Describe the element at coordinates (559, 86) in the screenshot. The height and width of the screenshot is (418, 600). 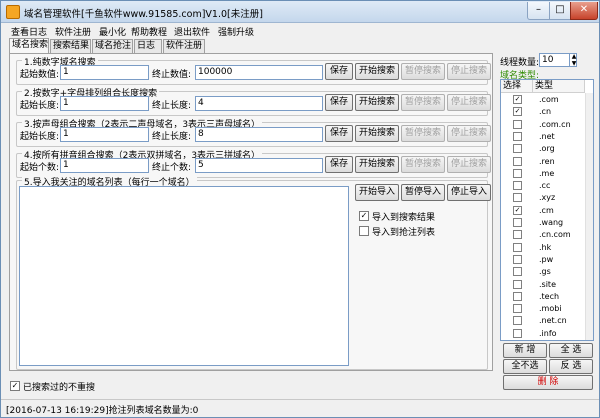
I see `col-header-type: 类型` at that location.